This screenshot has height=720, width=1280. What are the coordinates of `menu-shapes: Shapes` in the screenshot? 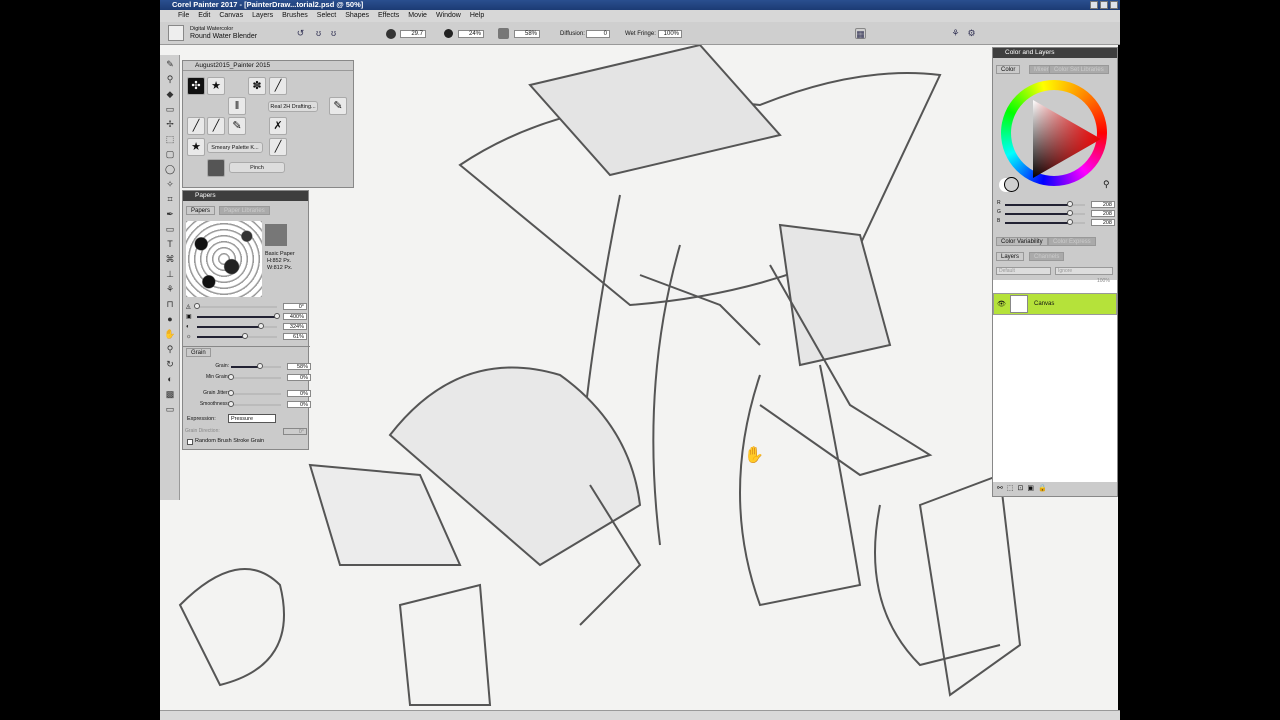 It's located at (357, 16).